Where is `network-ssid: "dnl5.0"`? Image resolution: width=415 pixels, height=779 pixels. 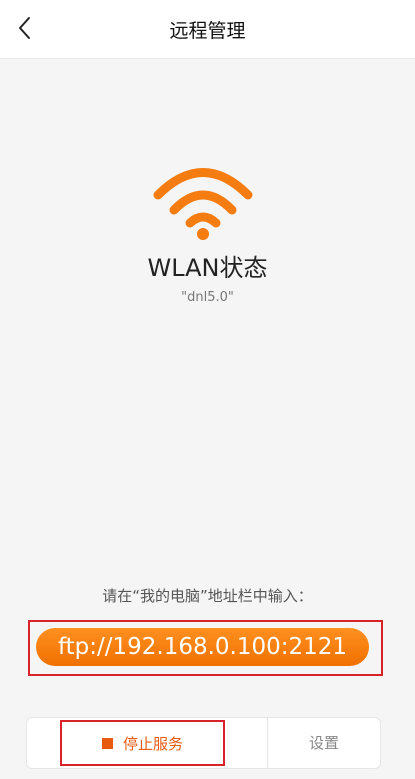
network-ssid: "dnl5.0" is located at coordinates (207, 297).